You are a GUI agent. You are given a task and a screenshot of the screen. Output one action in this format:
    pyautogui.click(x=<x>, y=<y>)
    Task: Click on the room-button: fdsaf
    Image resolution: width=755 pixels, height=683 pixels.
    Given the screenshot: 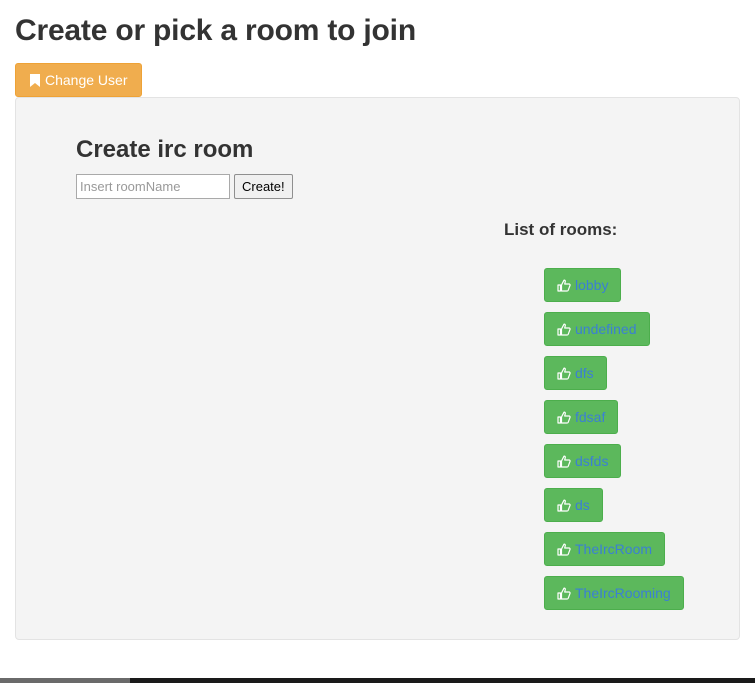 What is the action you would take?
    pyautogui.click(x=581, y=417)
    